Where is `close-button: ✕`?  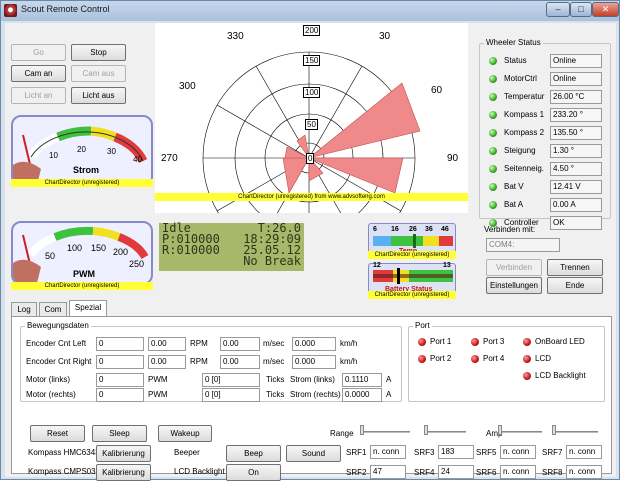 close-button: ✕ is located at coordinates (605, 9).